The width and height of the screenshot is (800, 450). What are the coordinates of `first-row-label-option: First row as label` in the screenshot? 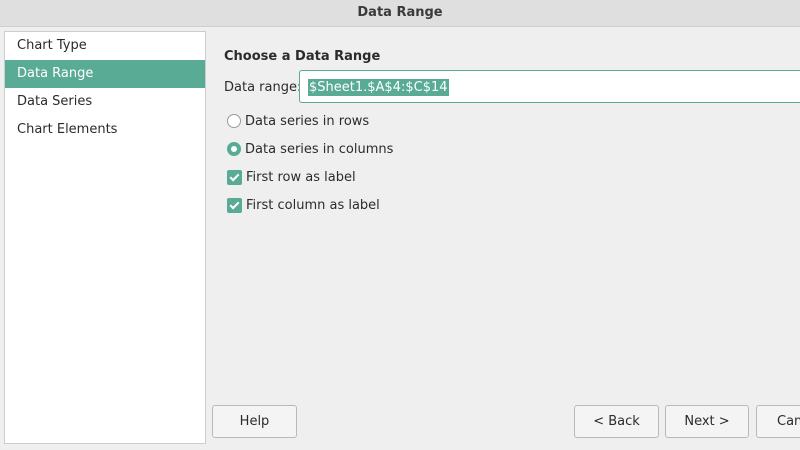 It's located at (291, 177).